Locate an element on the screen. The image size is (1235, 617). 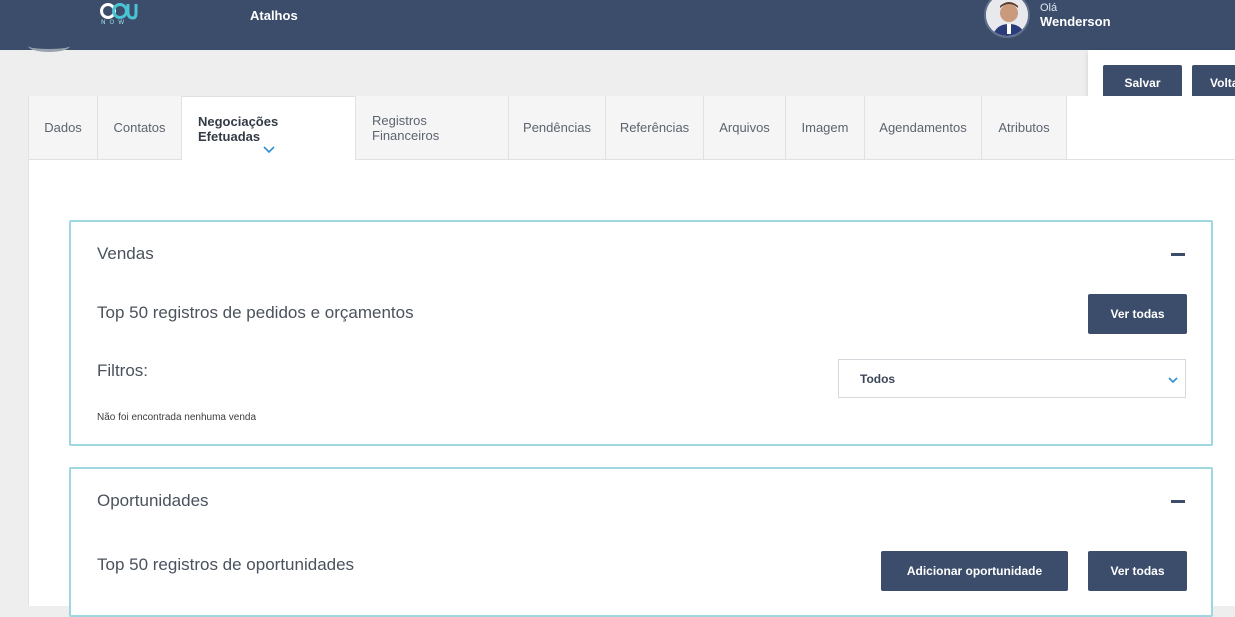
decorative-arc is located at coordinates (49, 46).